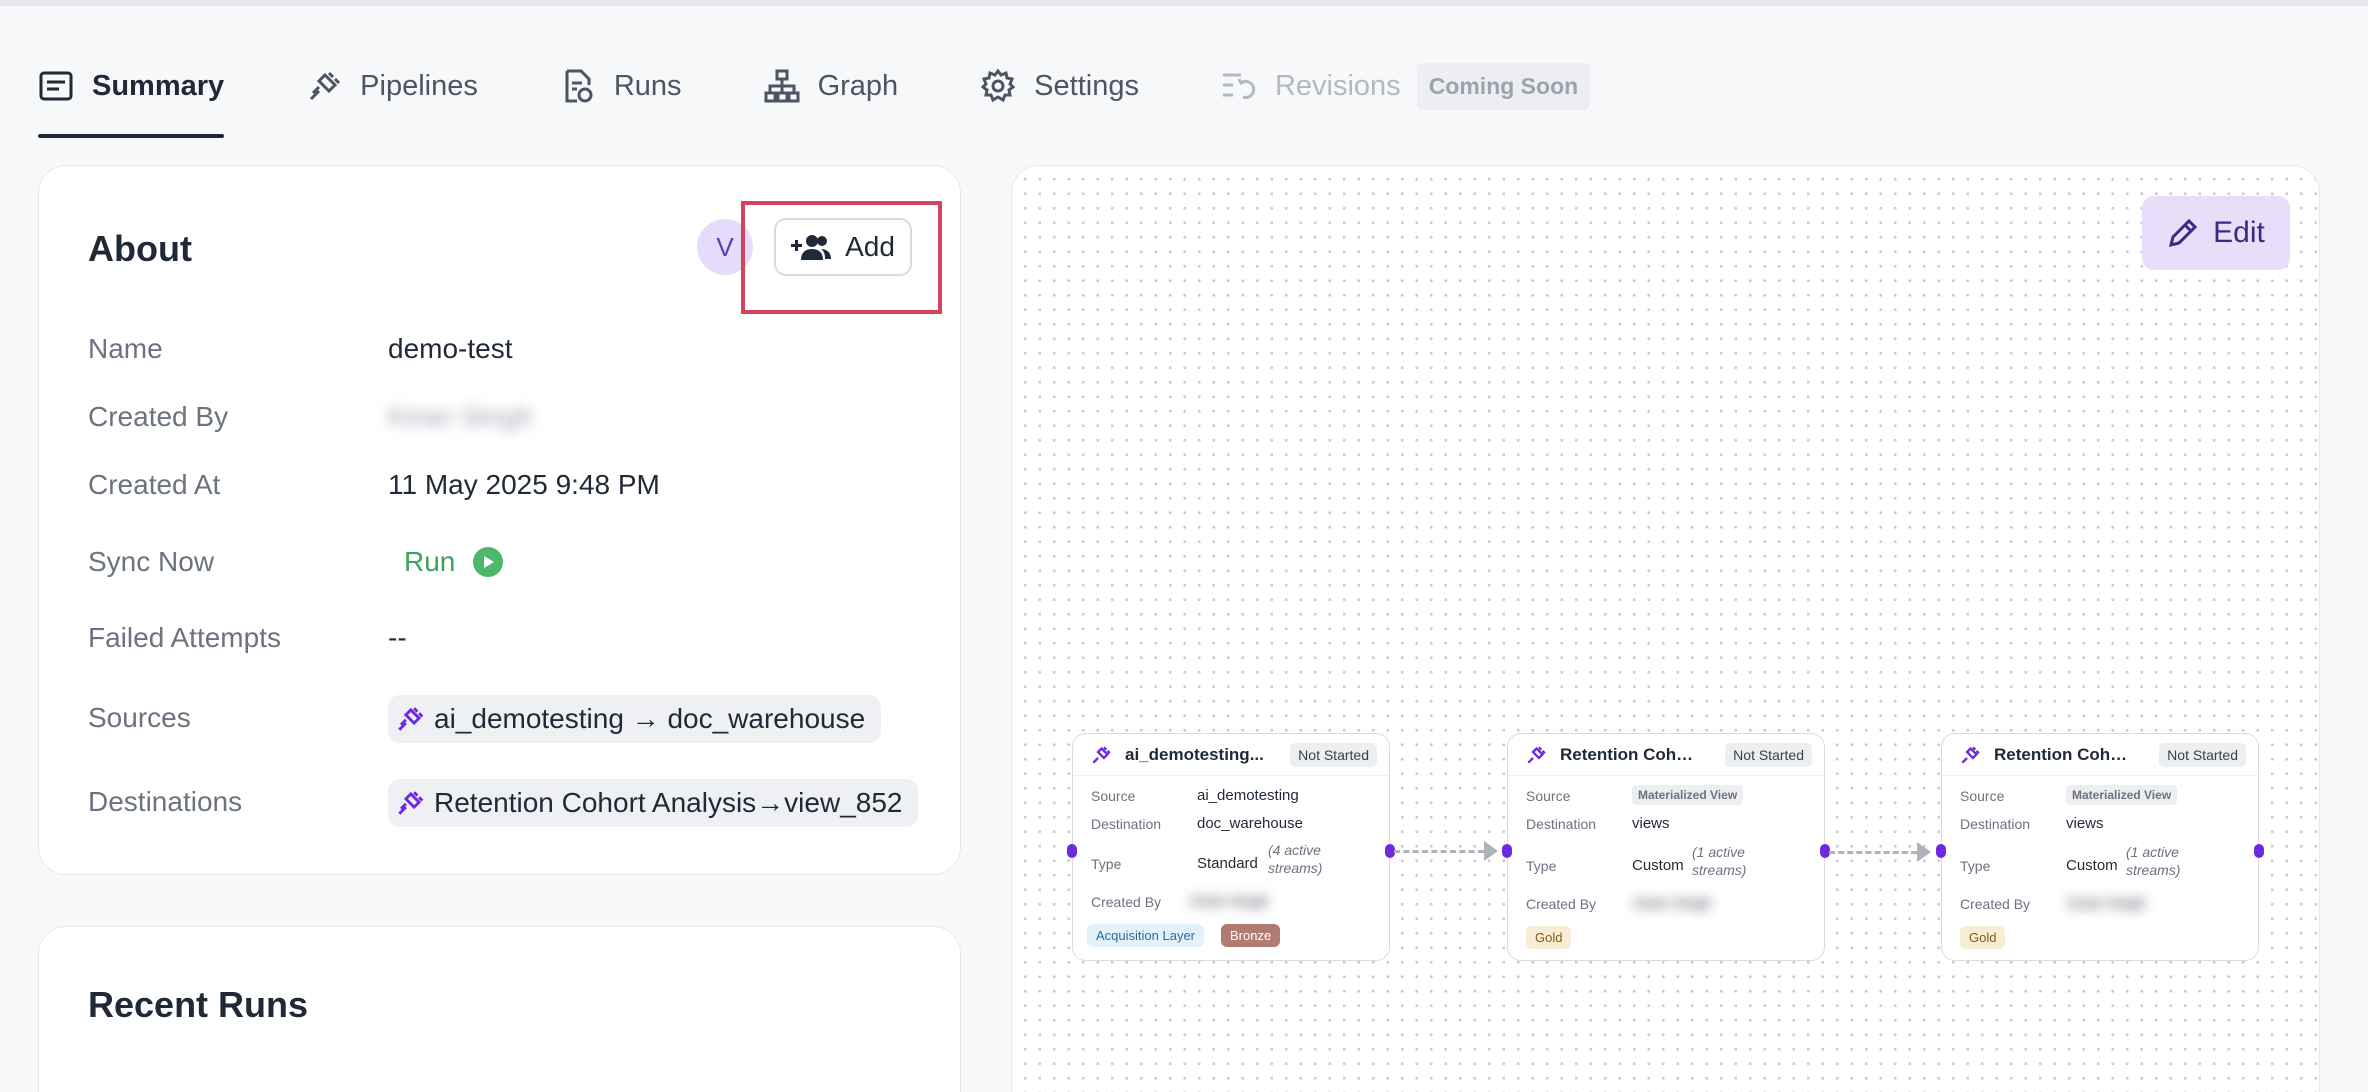 The width and height of the screenshot is (2368, 1092). What do you see at coordinates (524, 484) in the screenshot?
I see `created-at-value: 11 May 2025 9:48 PM` at bounding box center [524, 484].